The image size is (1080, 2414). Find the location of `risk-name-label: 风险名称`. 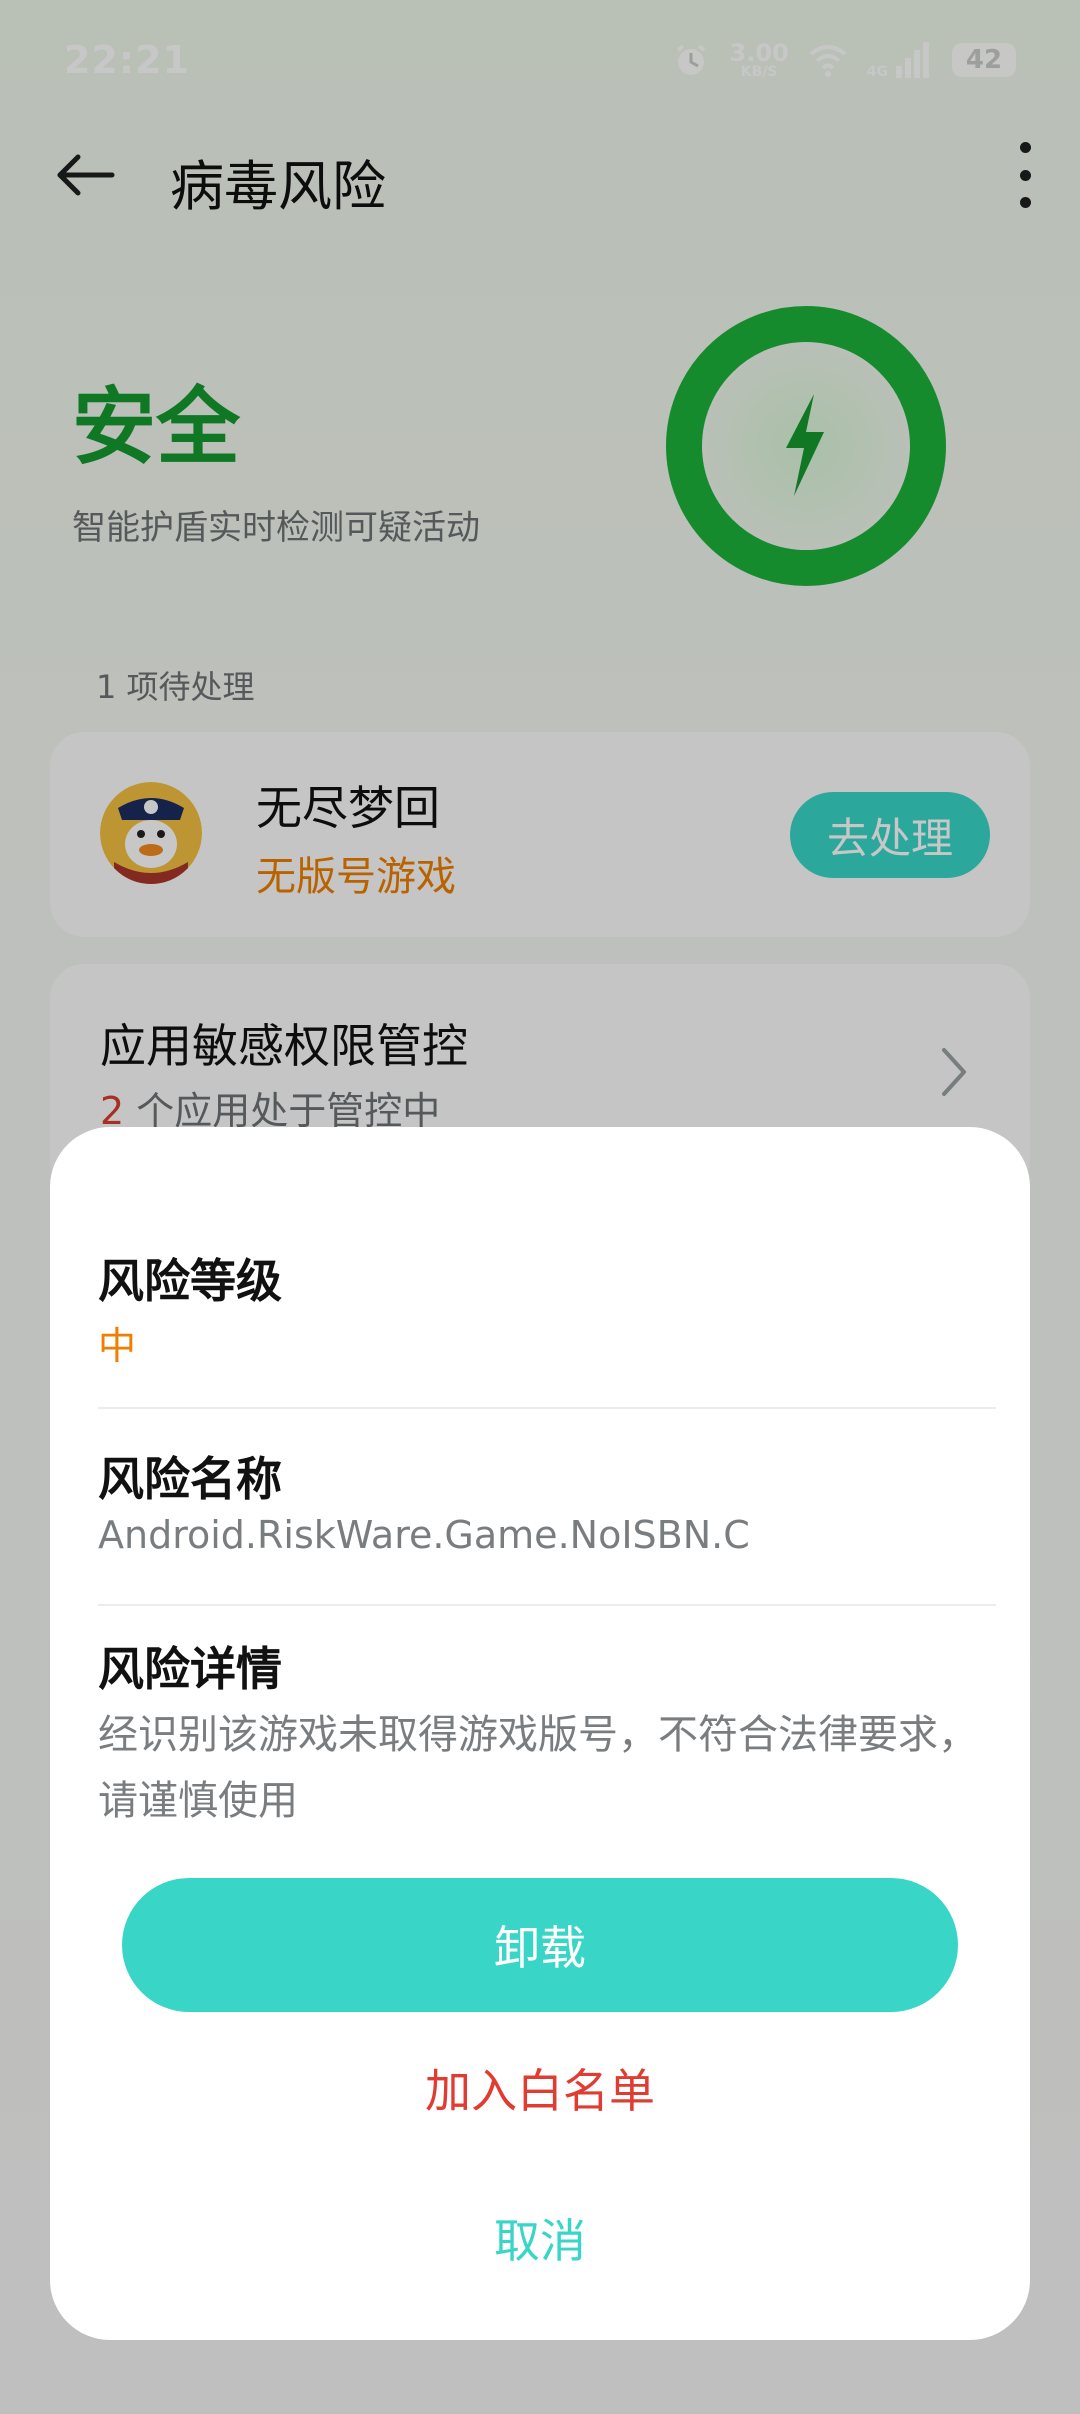

risk-name-label: 风险名称 is located at coordinates (190, 1479).